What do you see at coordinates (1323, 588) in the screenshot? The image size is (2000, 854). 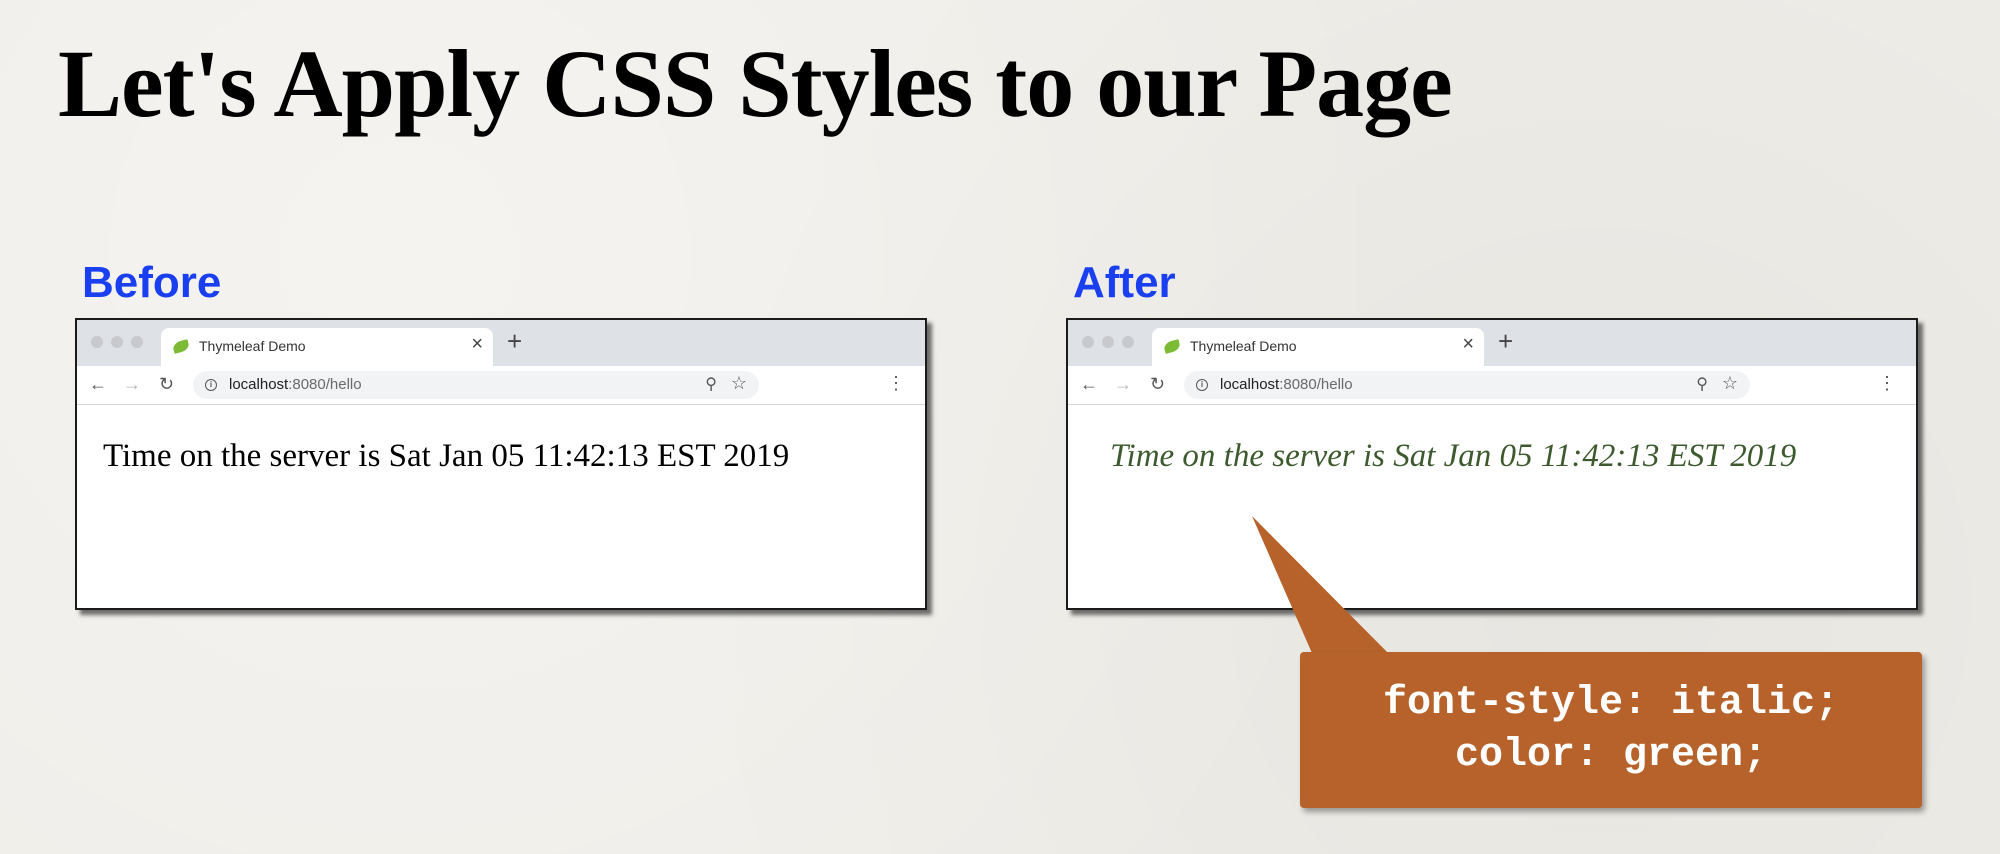 I see `callout-pointer-shape` at bounding box center [1323, 588].